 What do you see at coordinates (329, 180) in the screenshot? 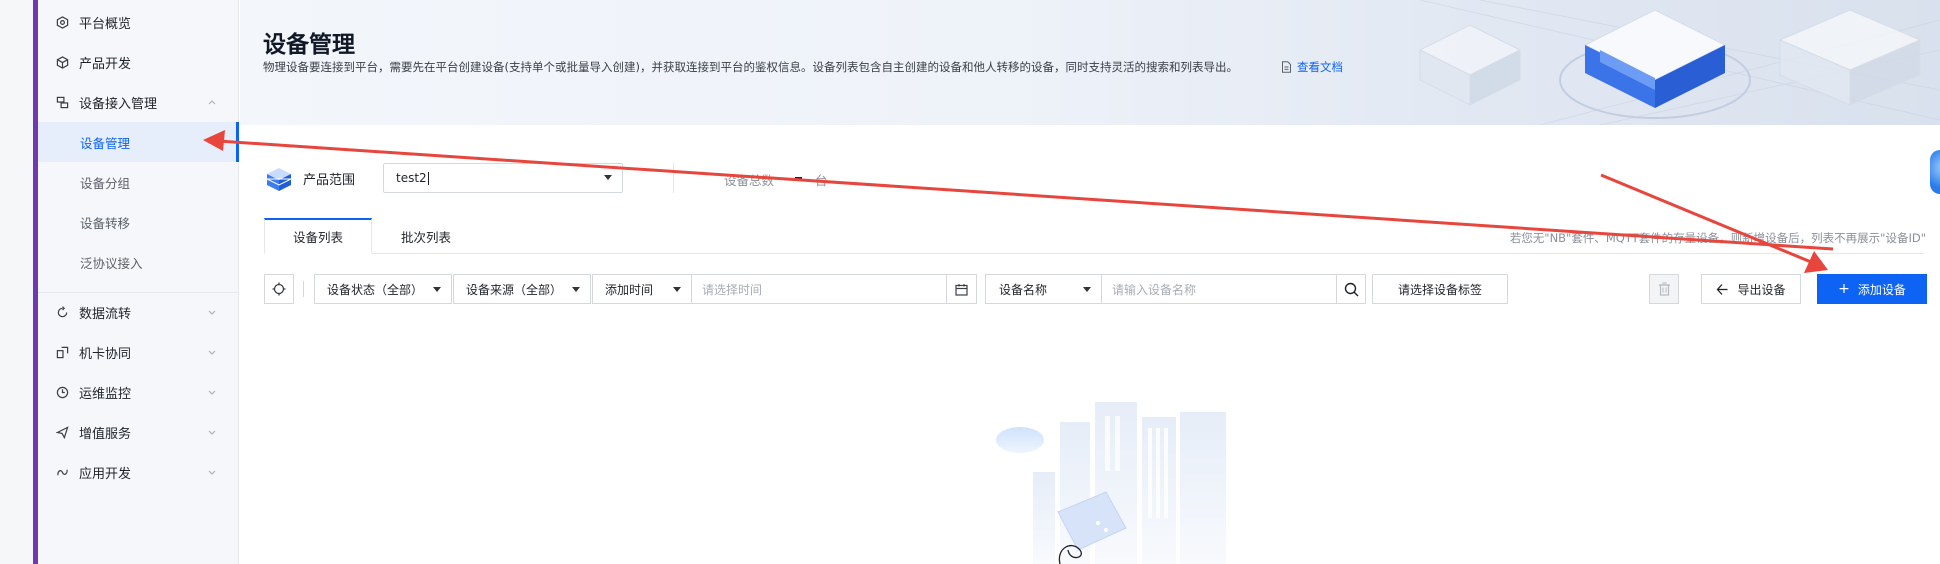
I see `product-scope-label: 产品范围` at bounding box center [329, 180].